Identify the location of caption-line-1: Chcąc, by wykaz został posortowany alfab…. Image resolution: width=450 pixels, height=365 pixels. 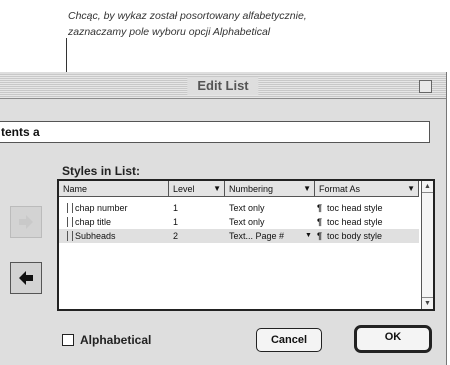
(187, 16).